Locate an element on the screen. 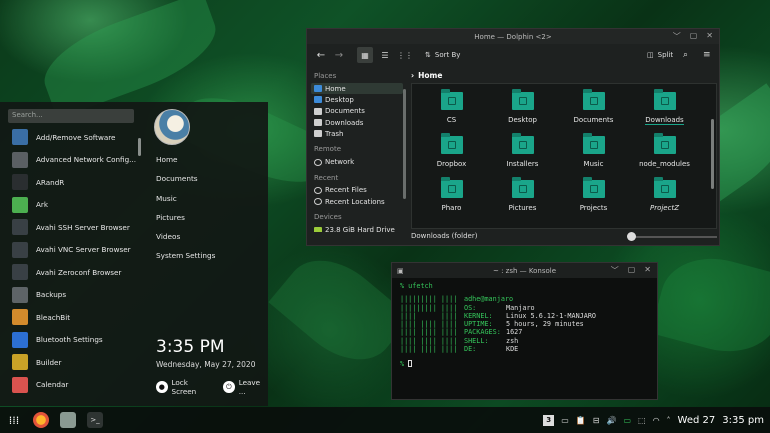 The image size is (770, 433). launcher-place-system-settings: System Settings is located at coordinates (185, 260).